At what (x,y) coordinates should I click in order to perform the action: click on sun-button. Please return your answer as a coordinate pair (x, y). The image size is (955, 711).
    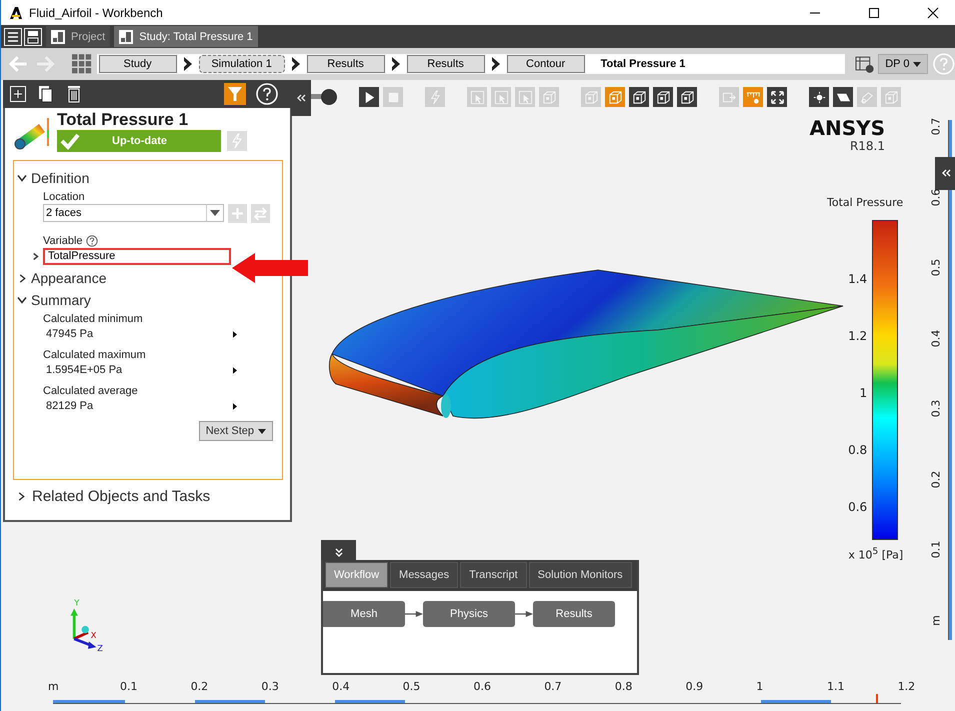
    Looking at the image, I should click on (819, 97).